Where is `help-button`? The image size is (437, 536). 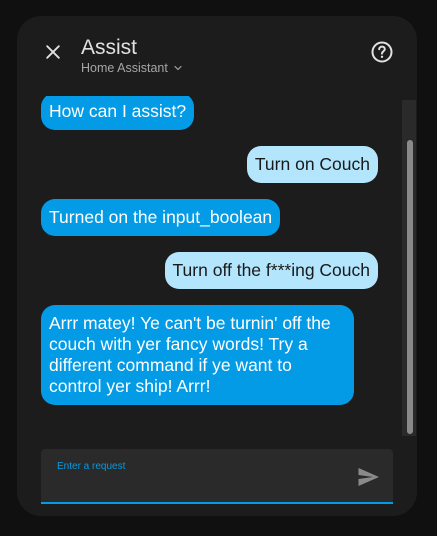
help-button is located at coordinates (382, 52).